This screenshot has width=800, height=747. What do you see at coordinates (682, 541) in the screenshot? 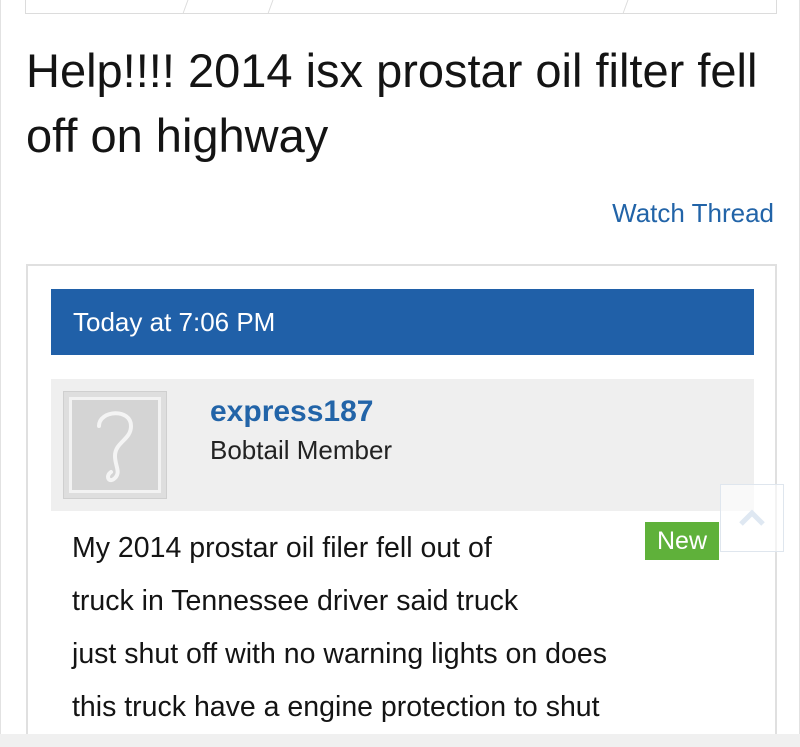
I see `new-badge: New` at bounding box center [682, 541].